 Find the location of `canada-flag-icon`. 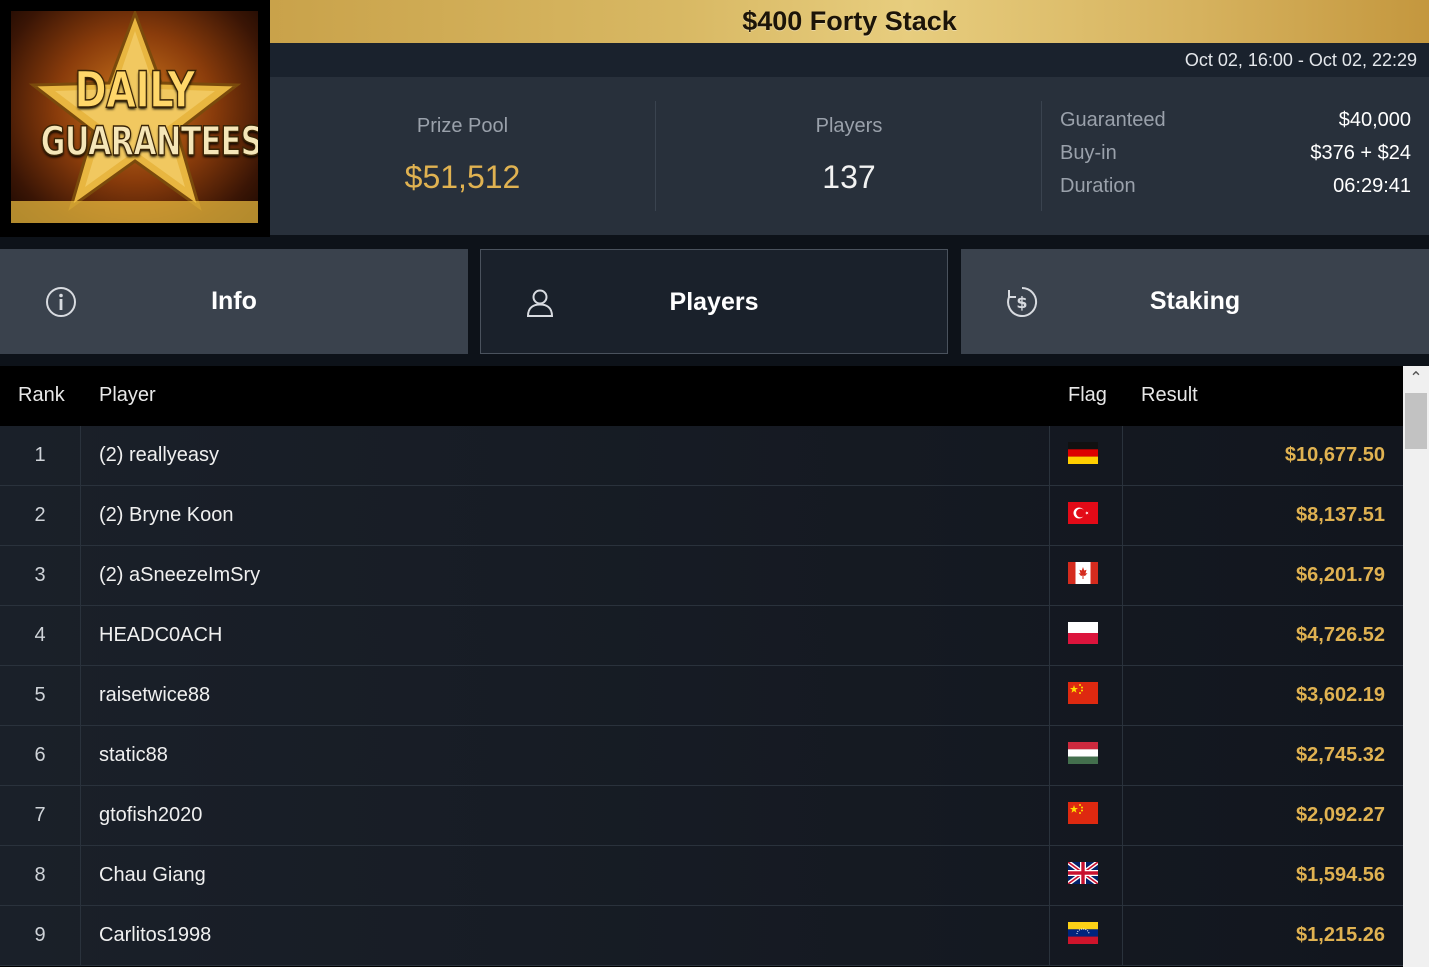

canada-flag-icon is located at coordinates (1083, 573).